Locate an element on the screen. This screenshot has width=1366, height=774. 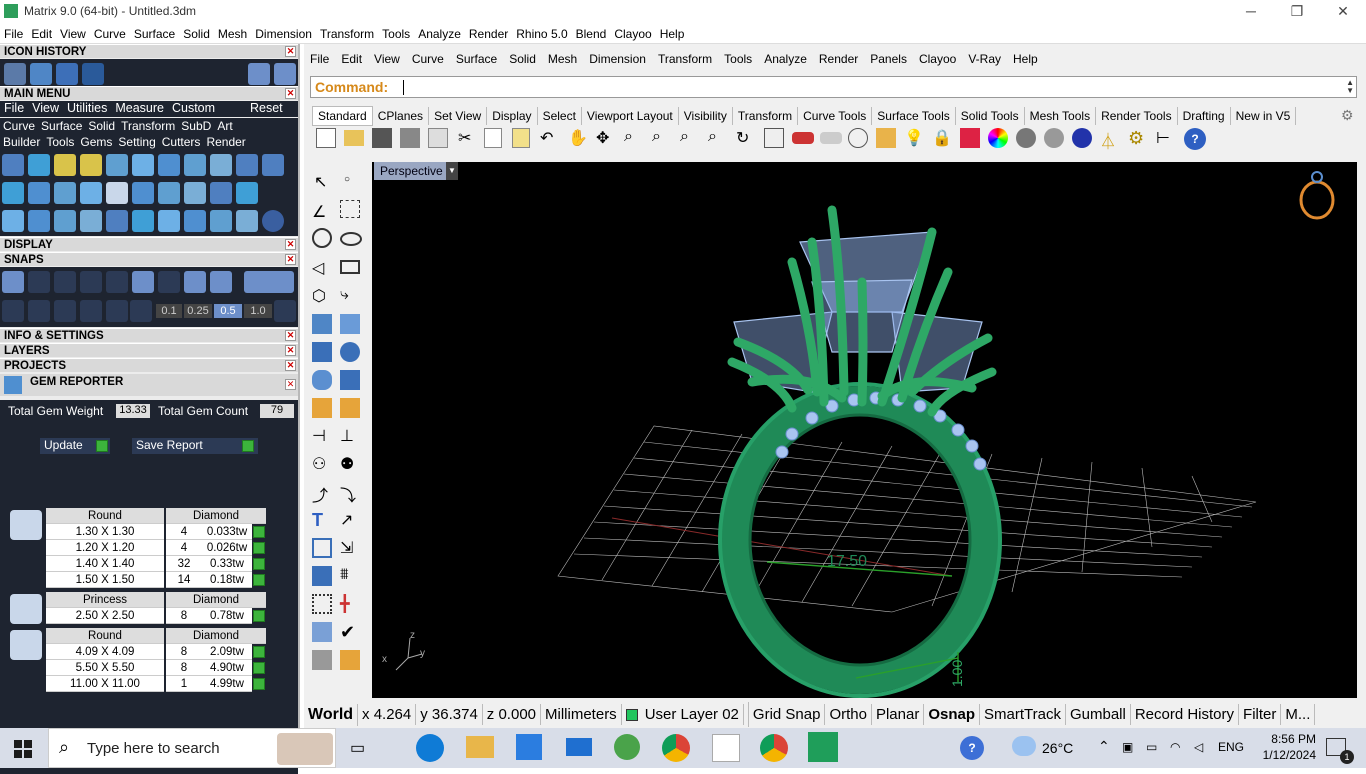
snap-toggle-icon is located at coordinates (269, 282).